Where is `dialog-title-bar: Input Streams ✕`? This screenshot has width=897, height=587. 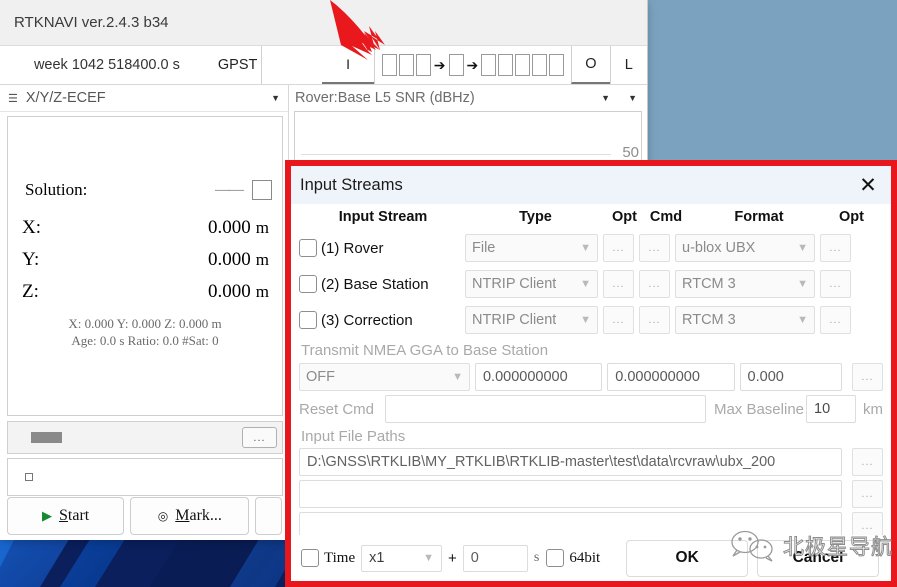 dialog-title-bar: Input Streams ✕ is located at coordinates (591, 185).